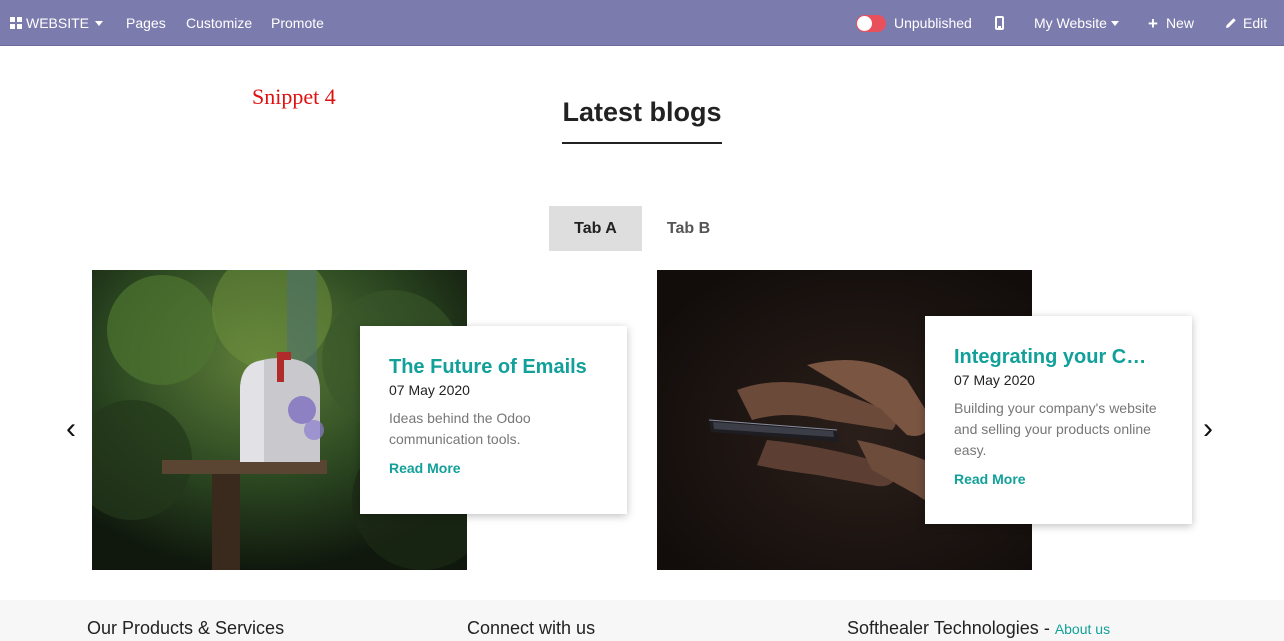 This screenshot has width=1284, height=641. Describe the element at coordinates (688, 228) in the screenshot. I see `tab-b: Tab B` at that location.